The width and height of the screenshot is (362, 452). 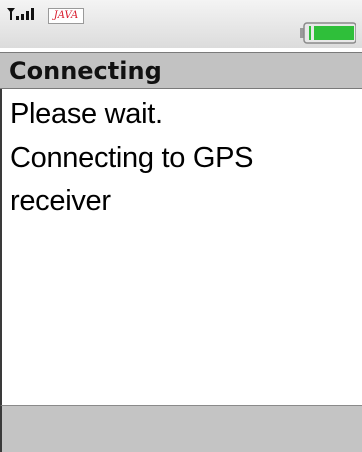 What do you see at coordinates (20, 14) in the screenshot?
I see `signal-strength-icon` at bounding box center [20, 14].